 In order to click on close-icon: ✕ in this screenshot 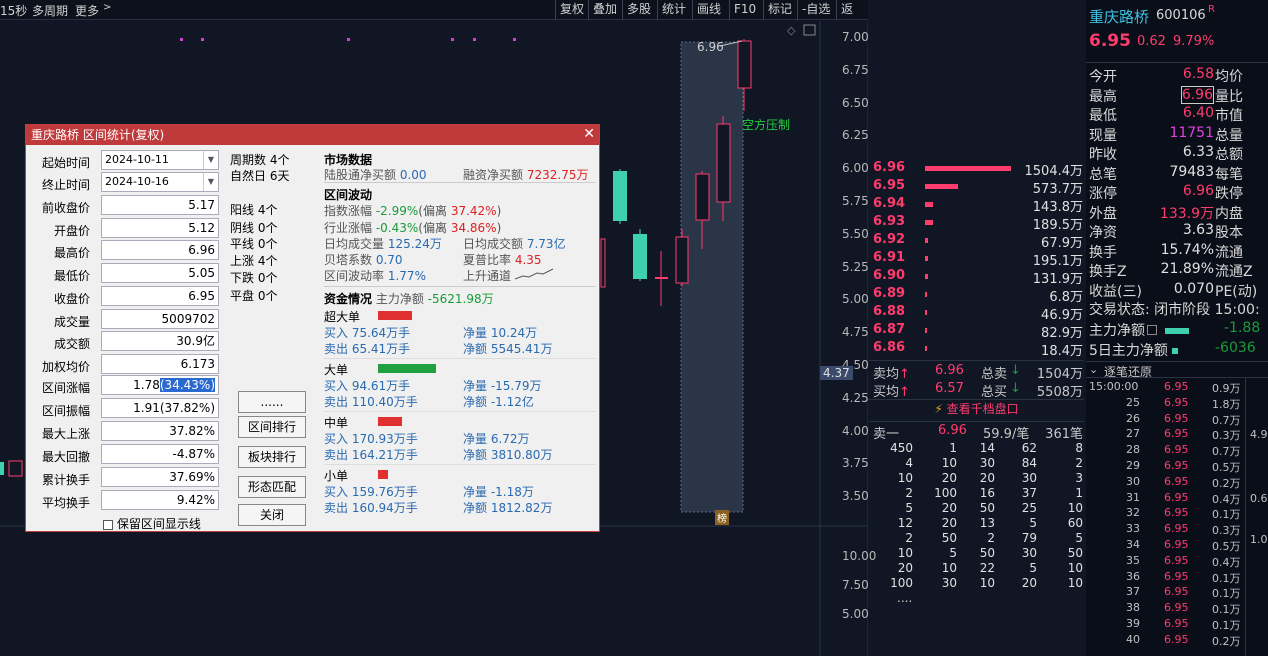, I will do `click(589, 134)`.